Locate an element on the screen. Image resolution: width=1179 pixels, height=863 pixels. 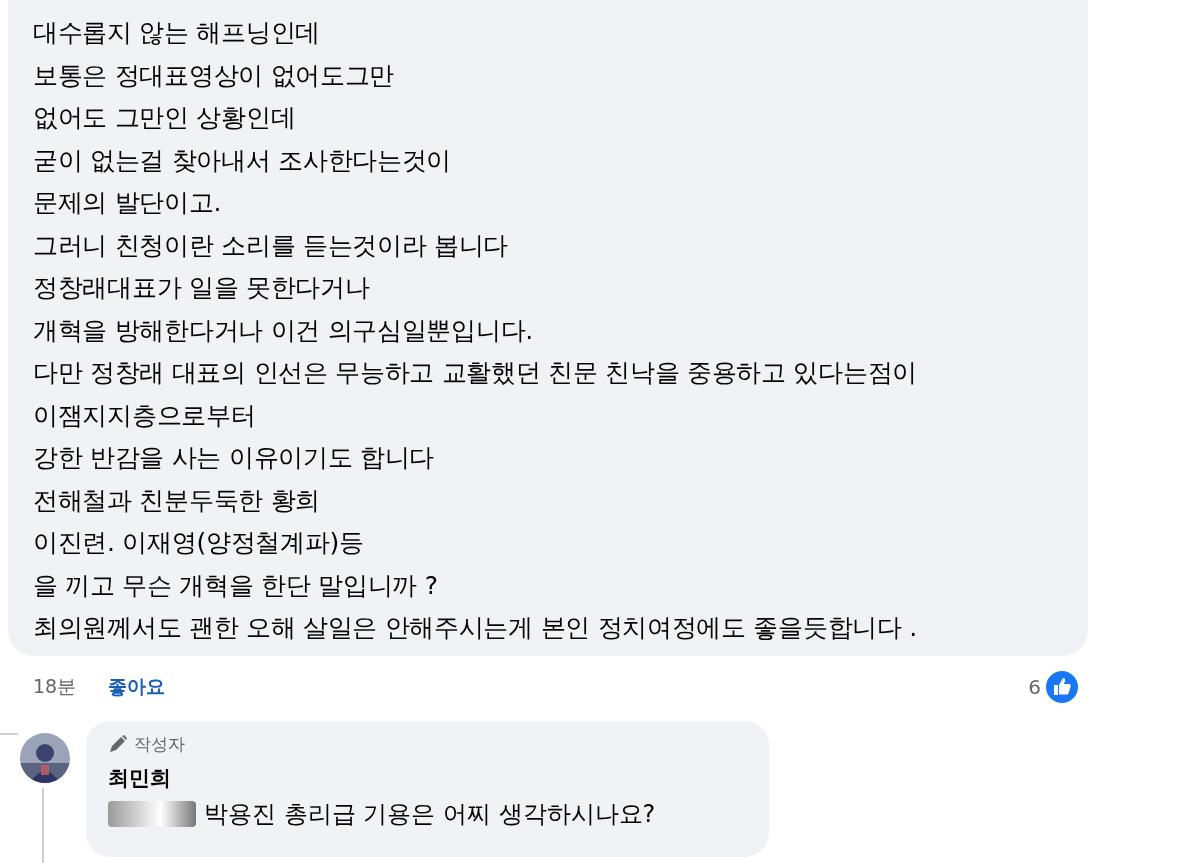
comment-text-line: 이잼지지층으로부터 is located at coordinates (145, 415).